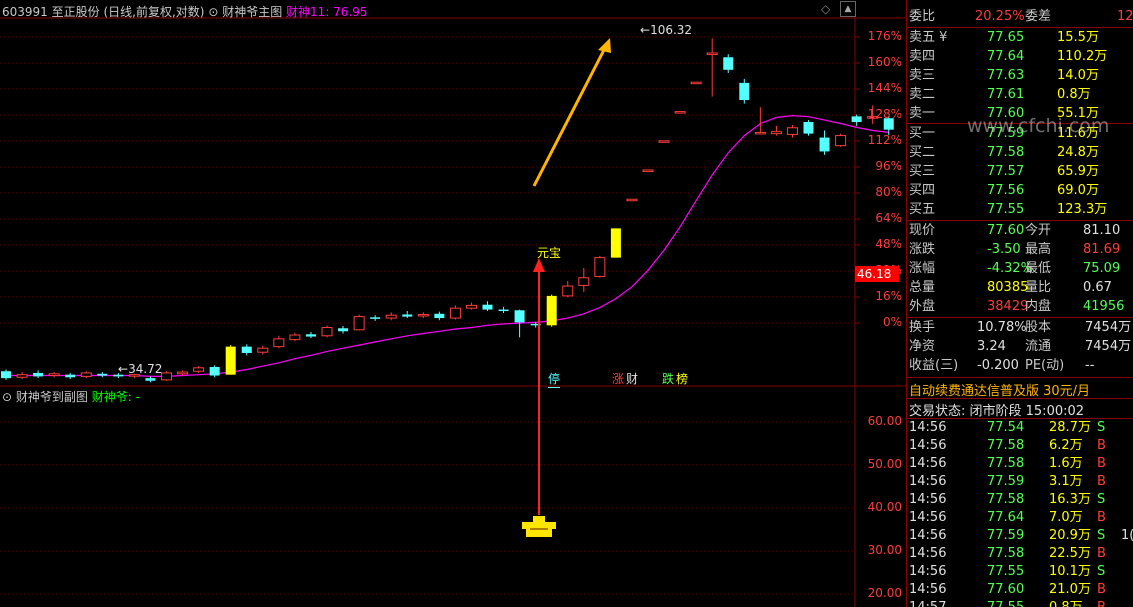 Image resolution: width=1133 pixels, height=607 pixels. What do you see at coordinates (668, 379) in the screenshot?
I see `tag-fall: 跌` at bounding box center [668, 379].